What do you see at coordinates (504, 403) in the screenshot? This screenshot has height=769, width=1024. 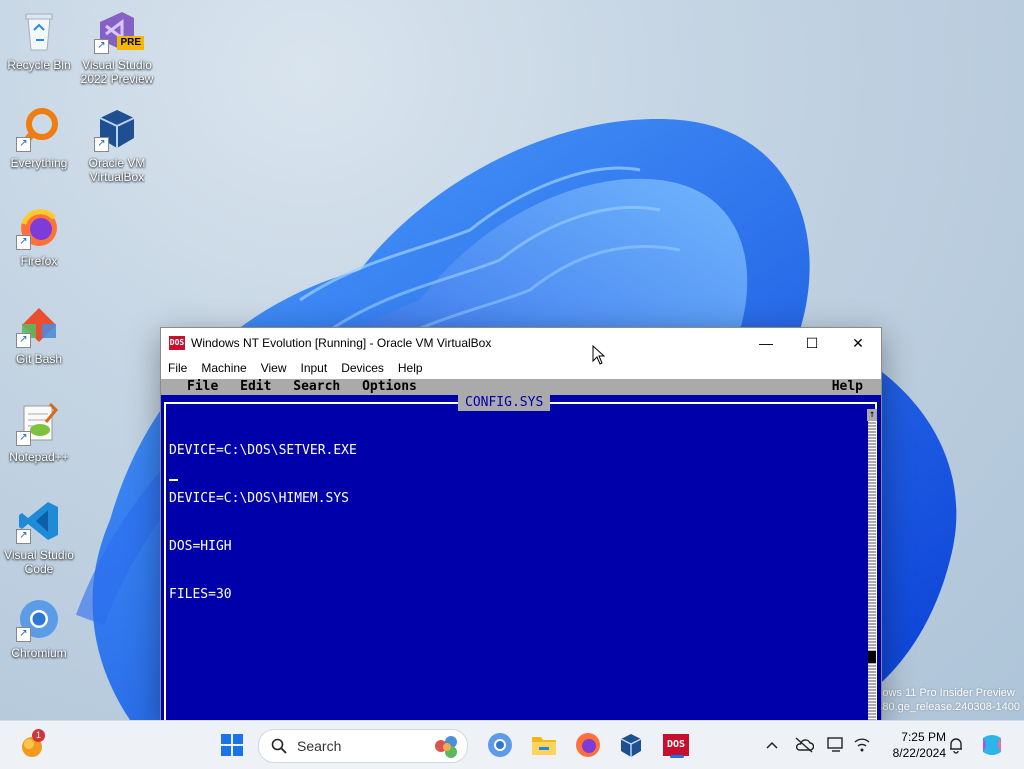 I see `dos-filename-label: CONFIG.SYS` at bounding box center [504, 403].